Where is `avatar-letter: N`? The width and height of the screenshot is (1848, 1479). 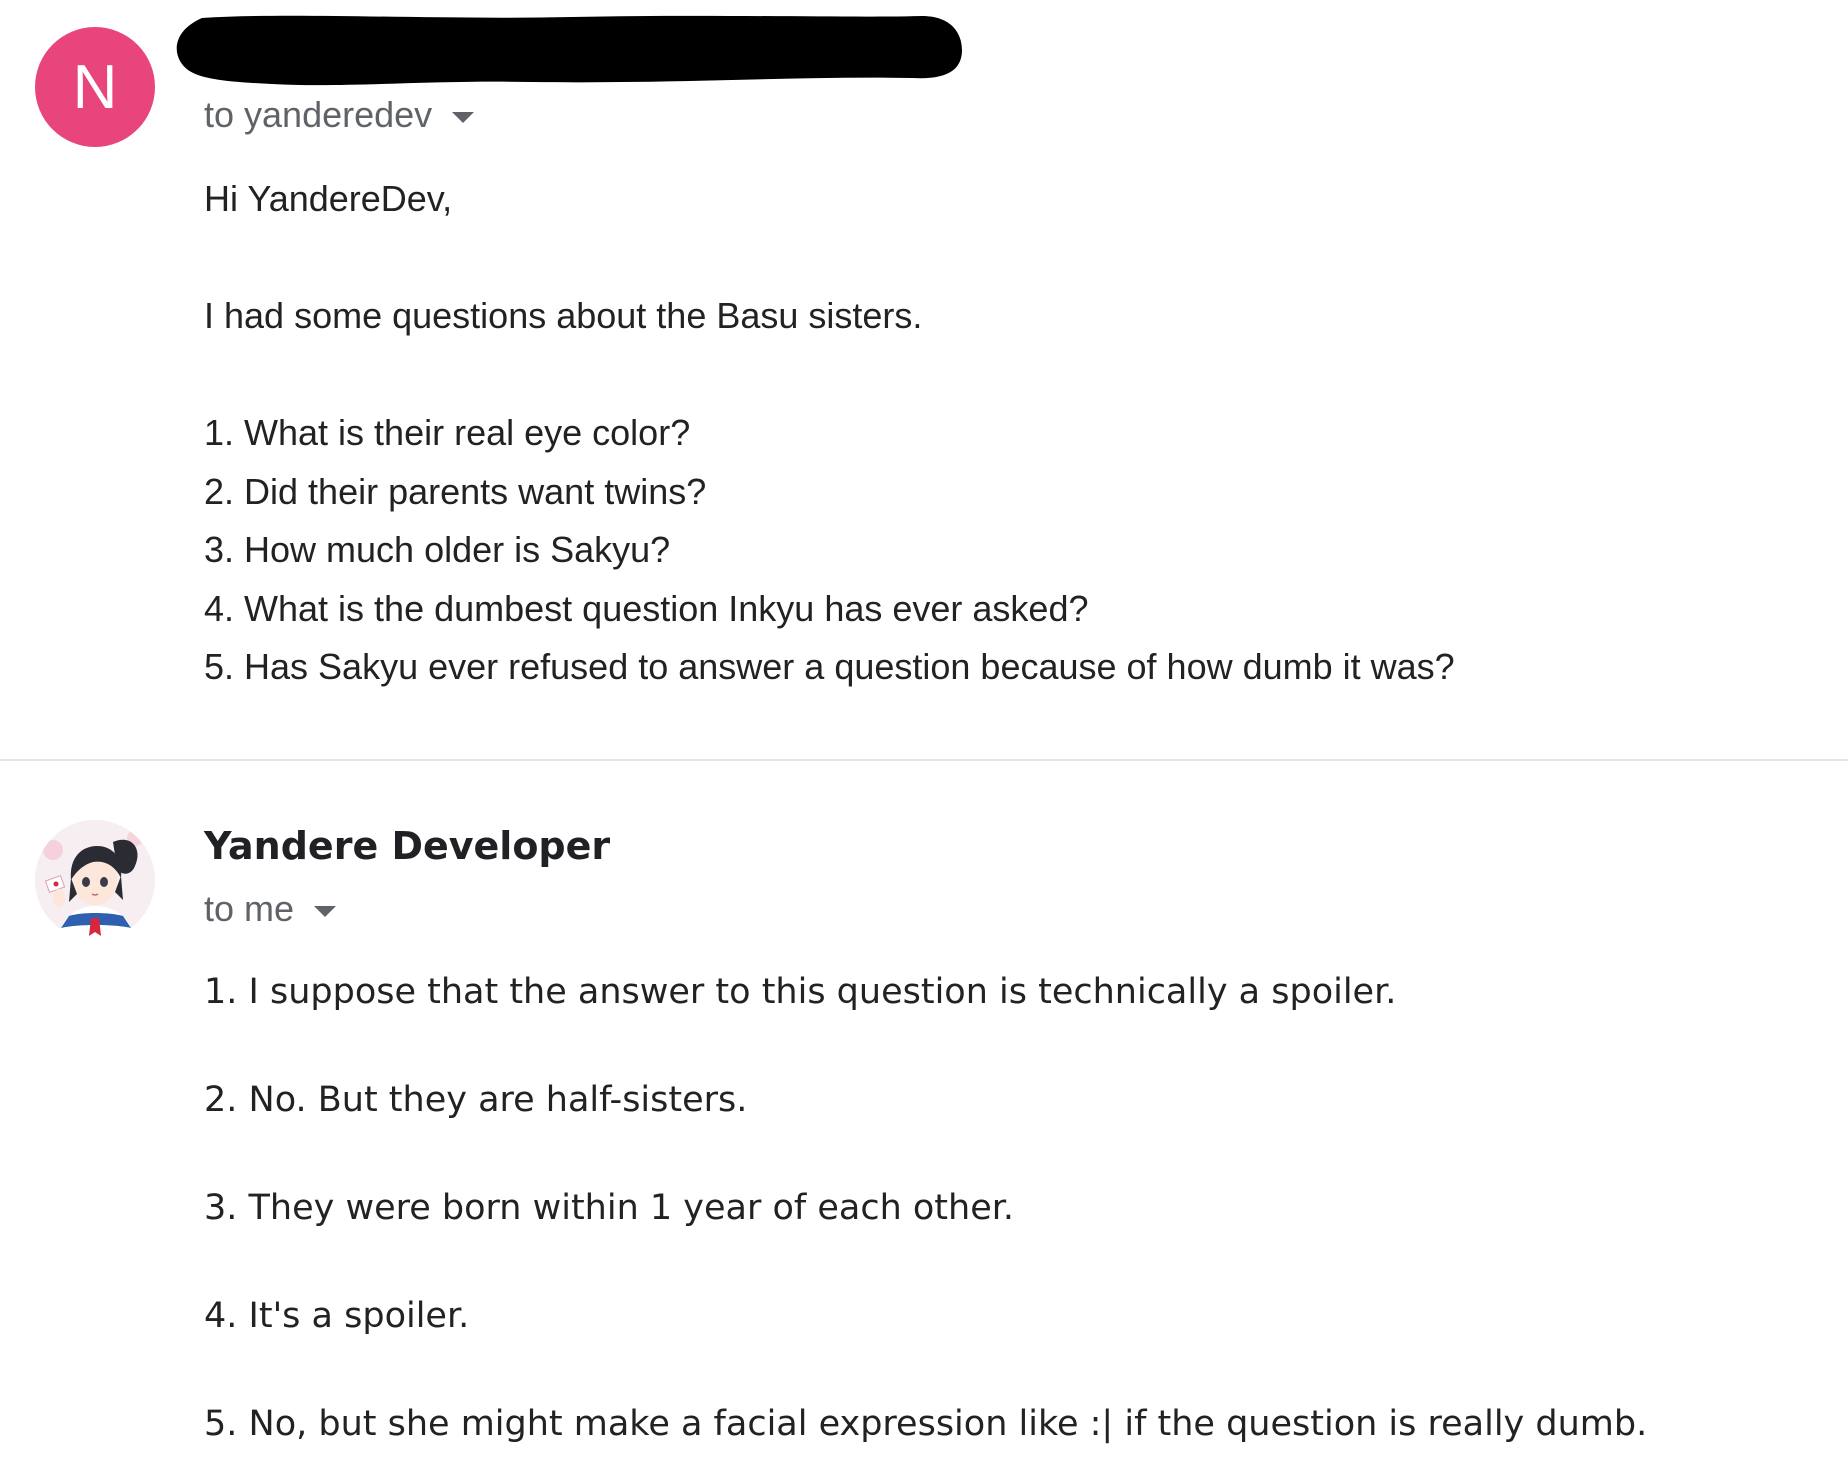
avatar-letter: N is located at coordinates (95, 87).